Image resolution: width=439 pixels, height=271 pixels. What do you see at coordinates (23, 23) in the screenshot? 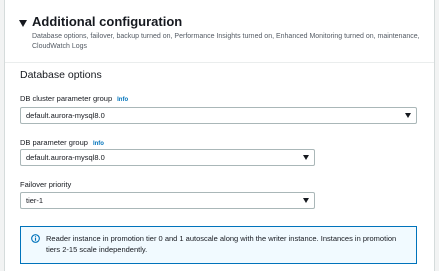
I see `caret-down-icon` at bounding box center [23, 23].